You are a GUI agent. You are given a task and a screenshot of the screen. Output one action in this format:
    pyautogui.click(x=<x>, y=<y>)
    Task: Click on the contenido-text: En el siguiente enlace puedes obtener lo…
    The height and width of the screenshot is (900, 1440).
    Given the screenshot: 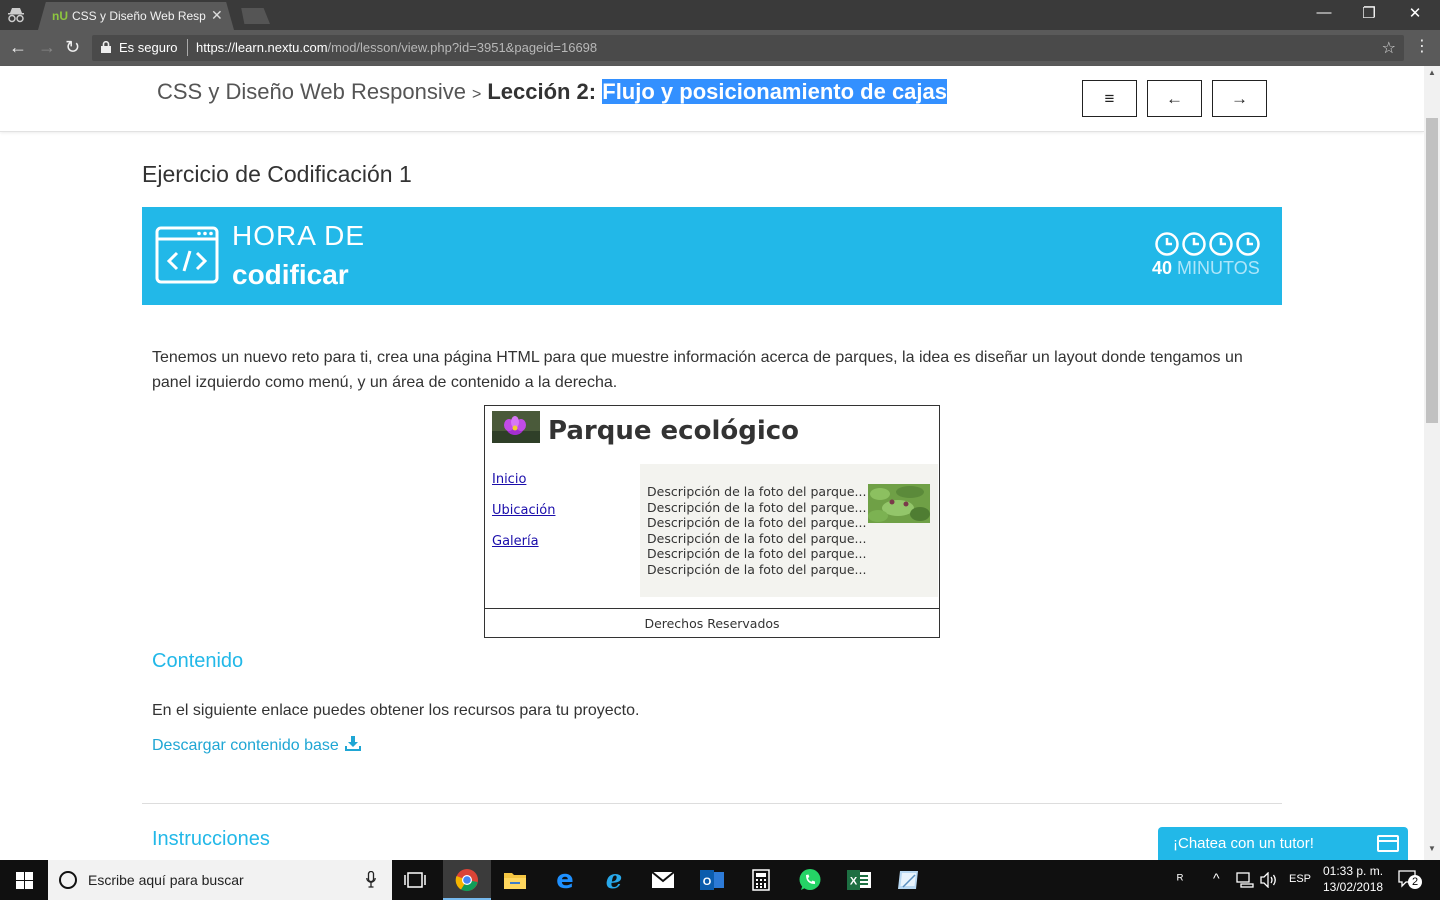 What is the action you would take?
    pyautogui.click(x=396, y=710)
    